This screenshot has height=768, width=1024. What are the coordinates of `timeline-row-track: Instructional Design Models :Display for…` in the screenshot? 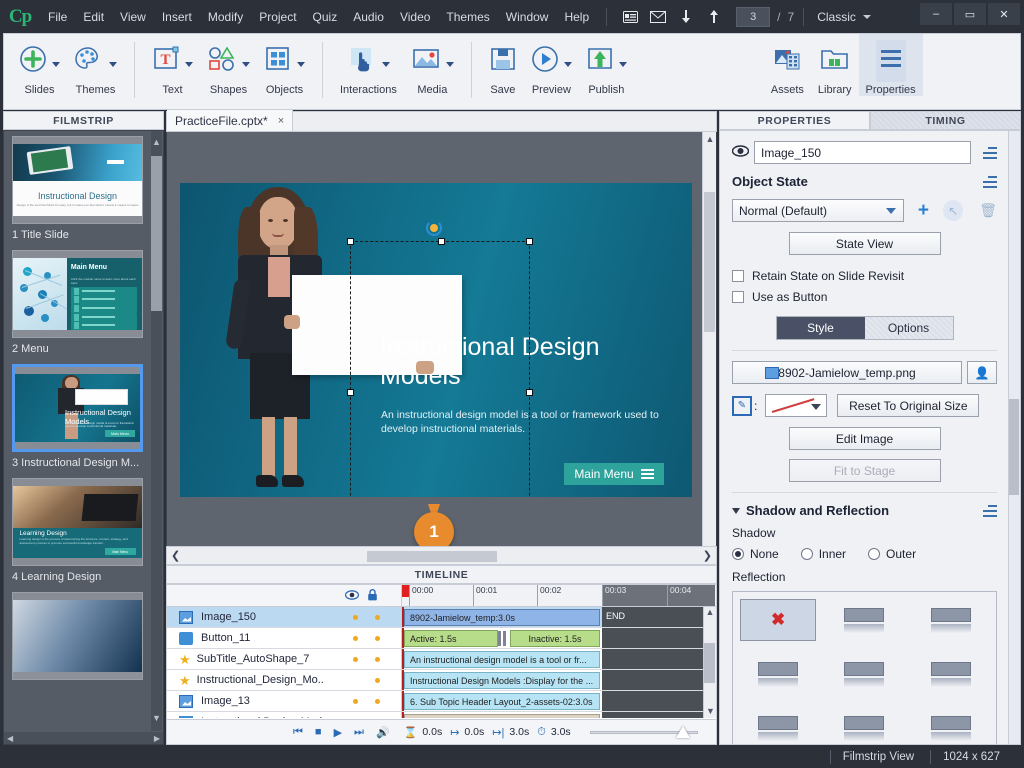 It's located at (559, 680).